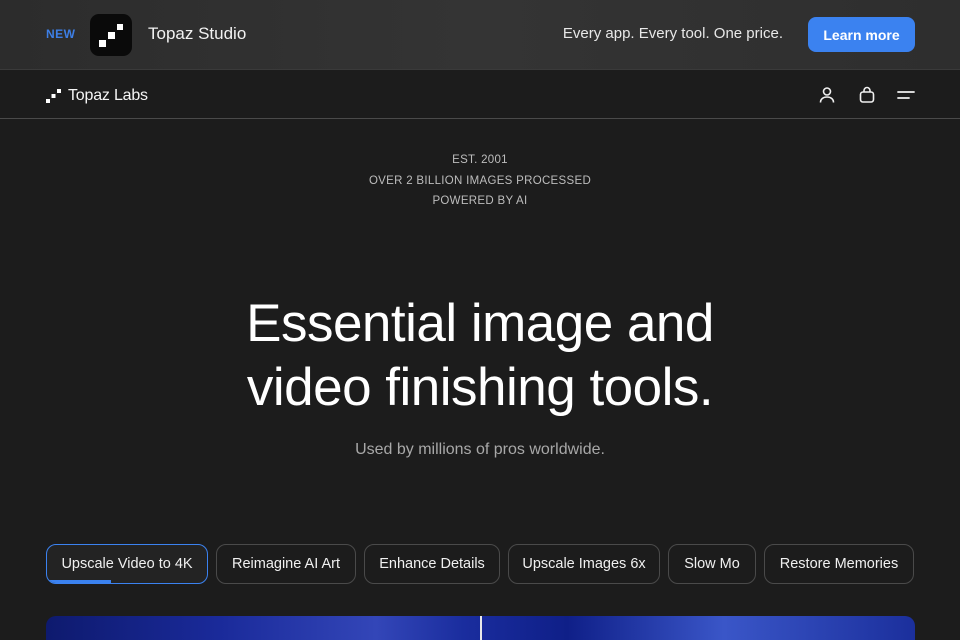  I want to click on hero-subtitle: Used by millions of pros worldwide., so click(480, 449).